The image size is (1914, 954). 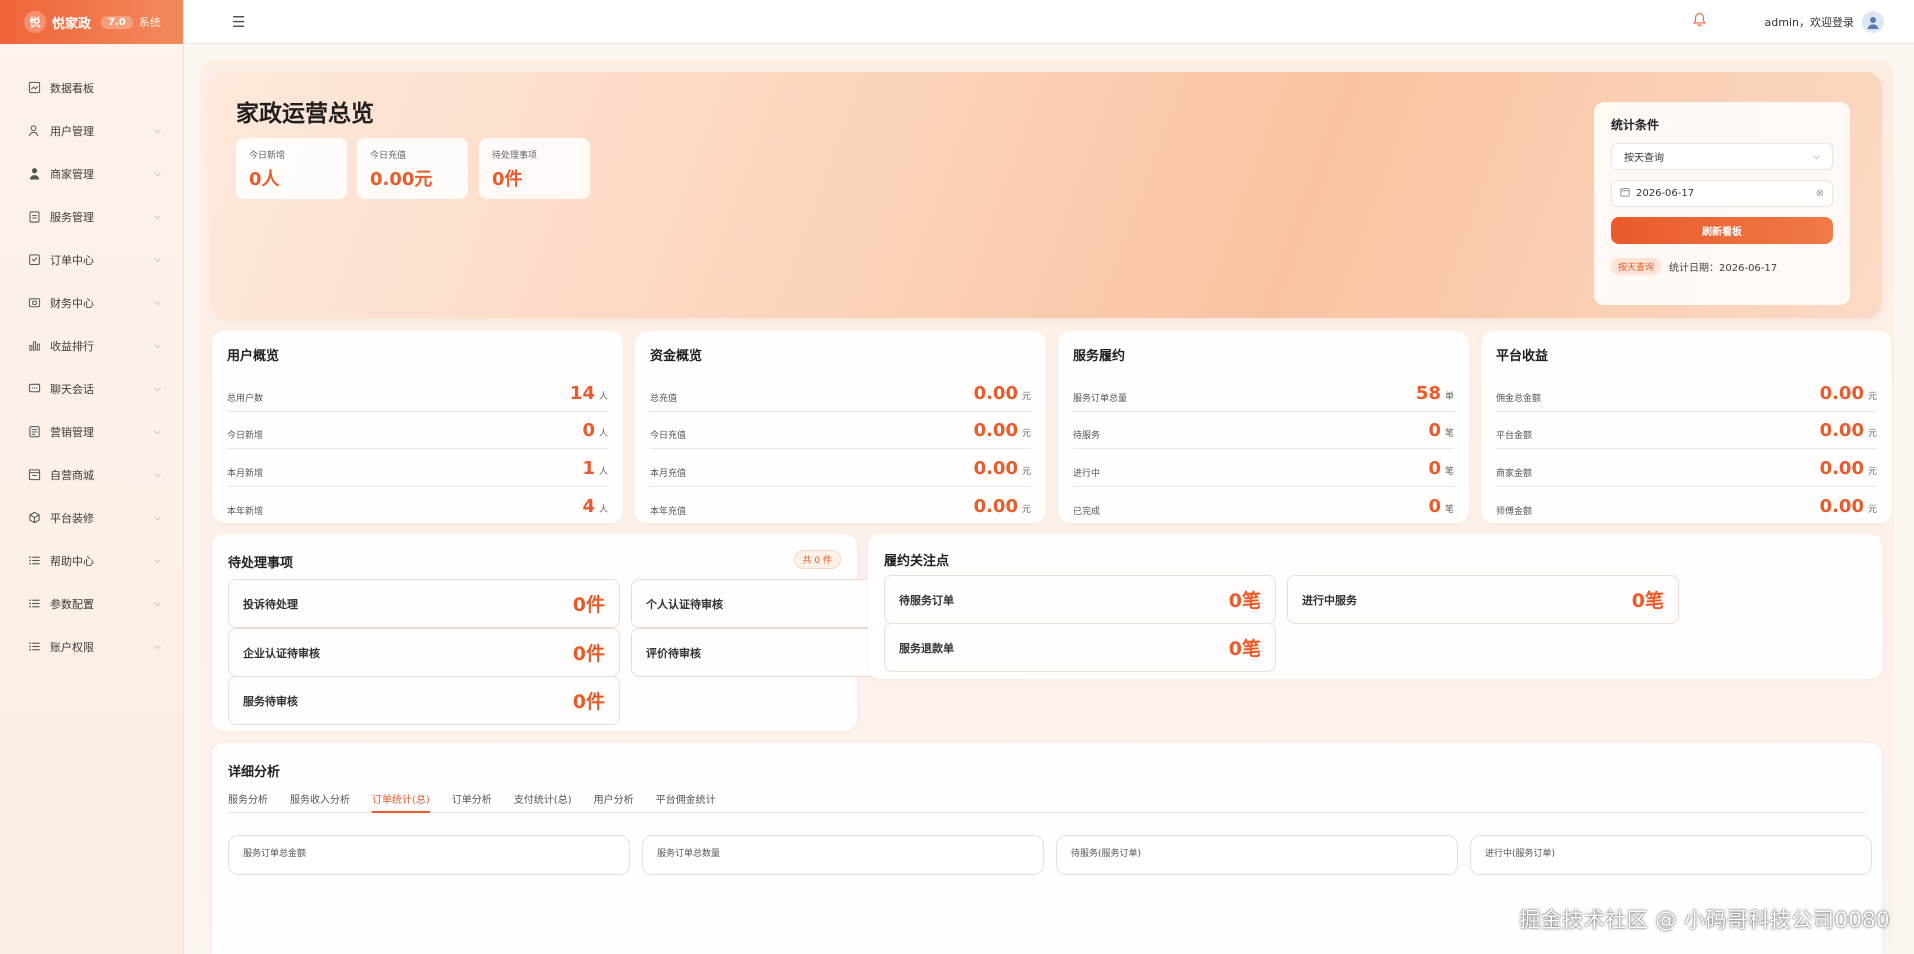 What do you see at coordinates (1647, 601) in the screenshot?
I see `item-value: 0笔` at bounding box center [1647, 601].